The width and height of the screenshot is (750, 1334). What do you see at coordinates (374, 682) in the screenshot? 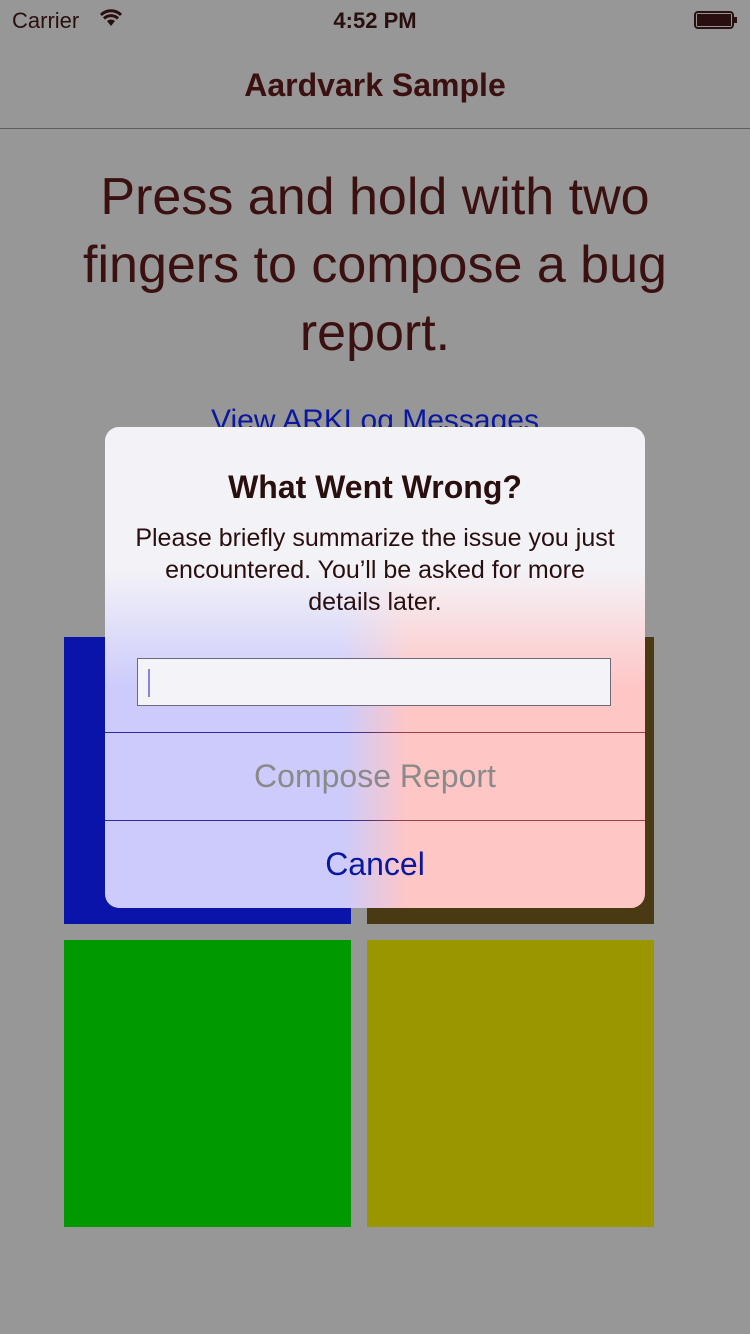
I see `summary-input` at bounding box center [374, 682].